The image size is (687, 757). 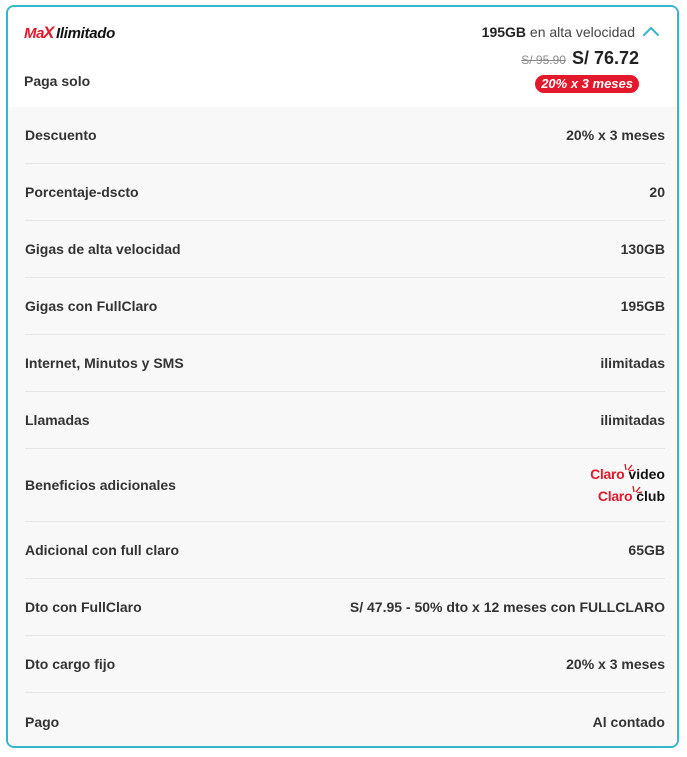 What do you see at coordinates (345, 249) in the screenshot?
I see `detail-row-gigas-alta: Gigas de alta velocidad 130GB` at bounding box center [345, 249].